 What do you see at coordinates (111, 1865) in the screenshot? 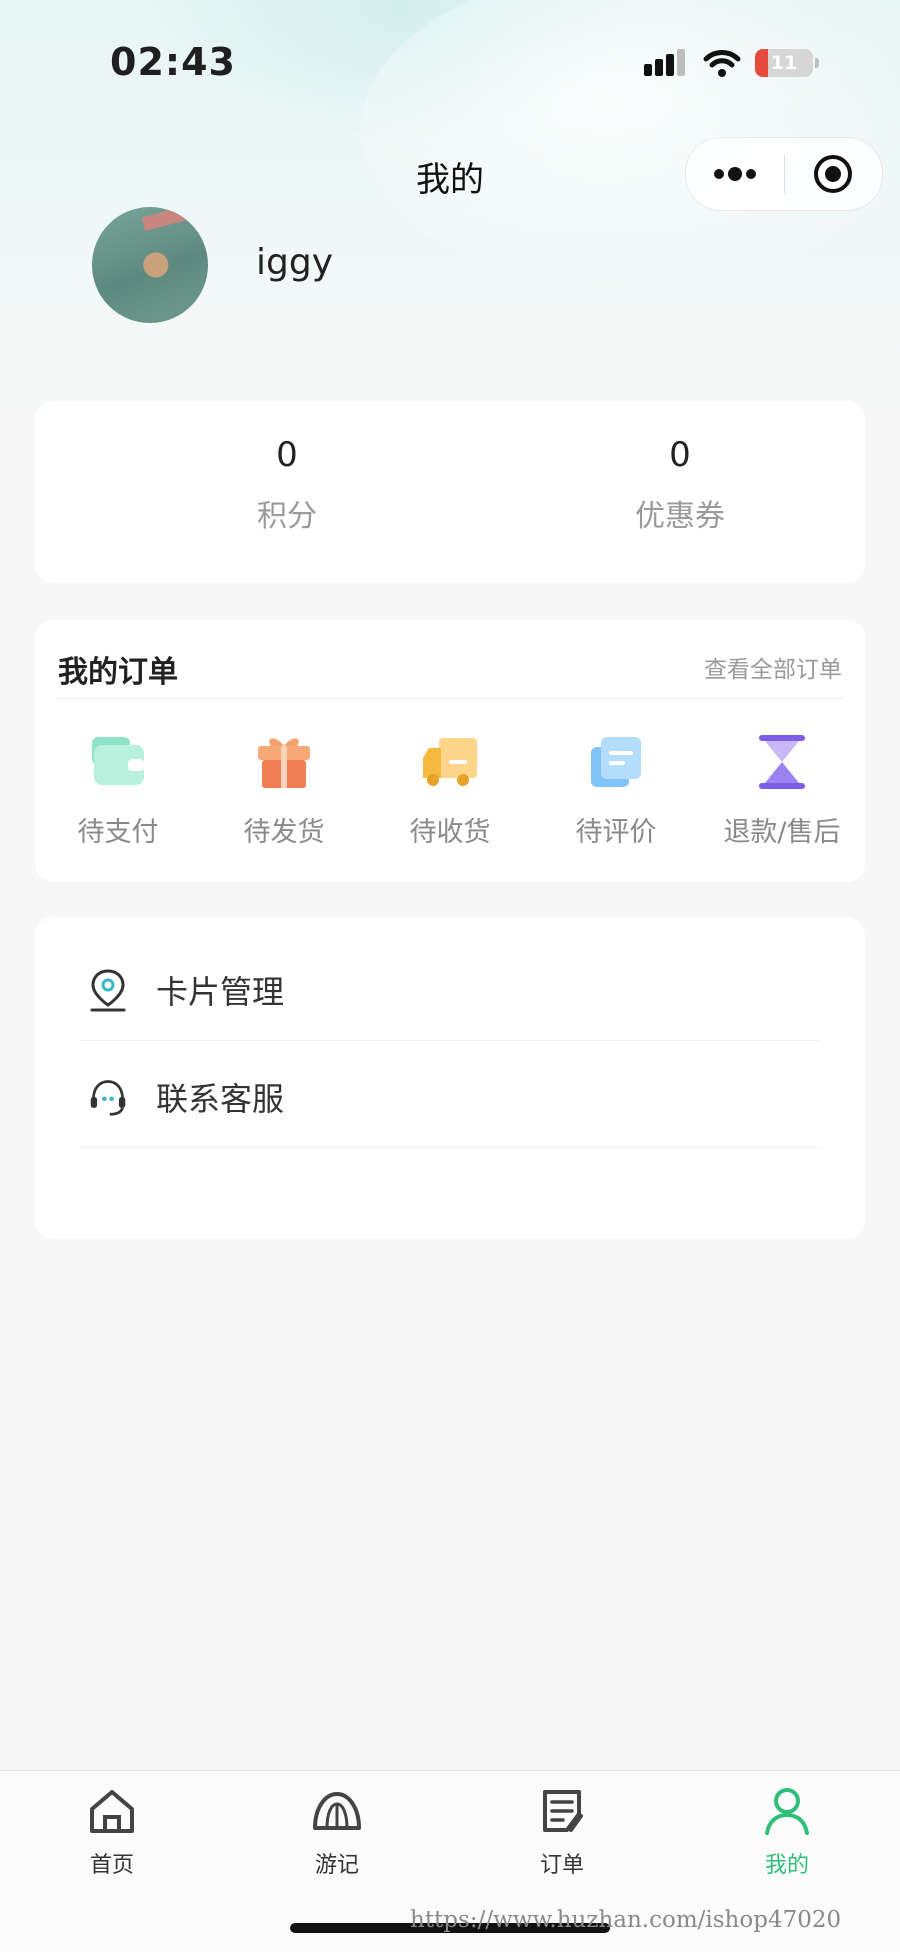
I see `tab-label: 首页` at bounding box center [111, 1865].